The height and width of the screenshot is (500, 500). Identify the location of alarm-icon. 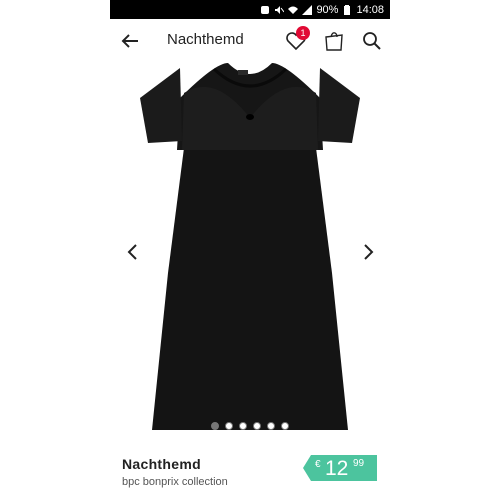
(265, 9).